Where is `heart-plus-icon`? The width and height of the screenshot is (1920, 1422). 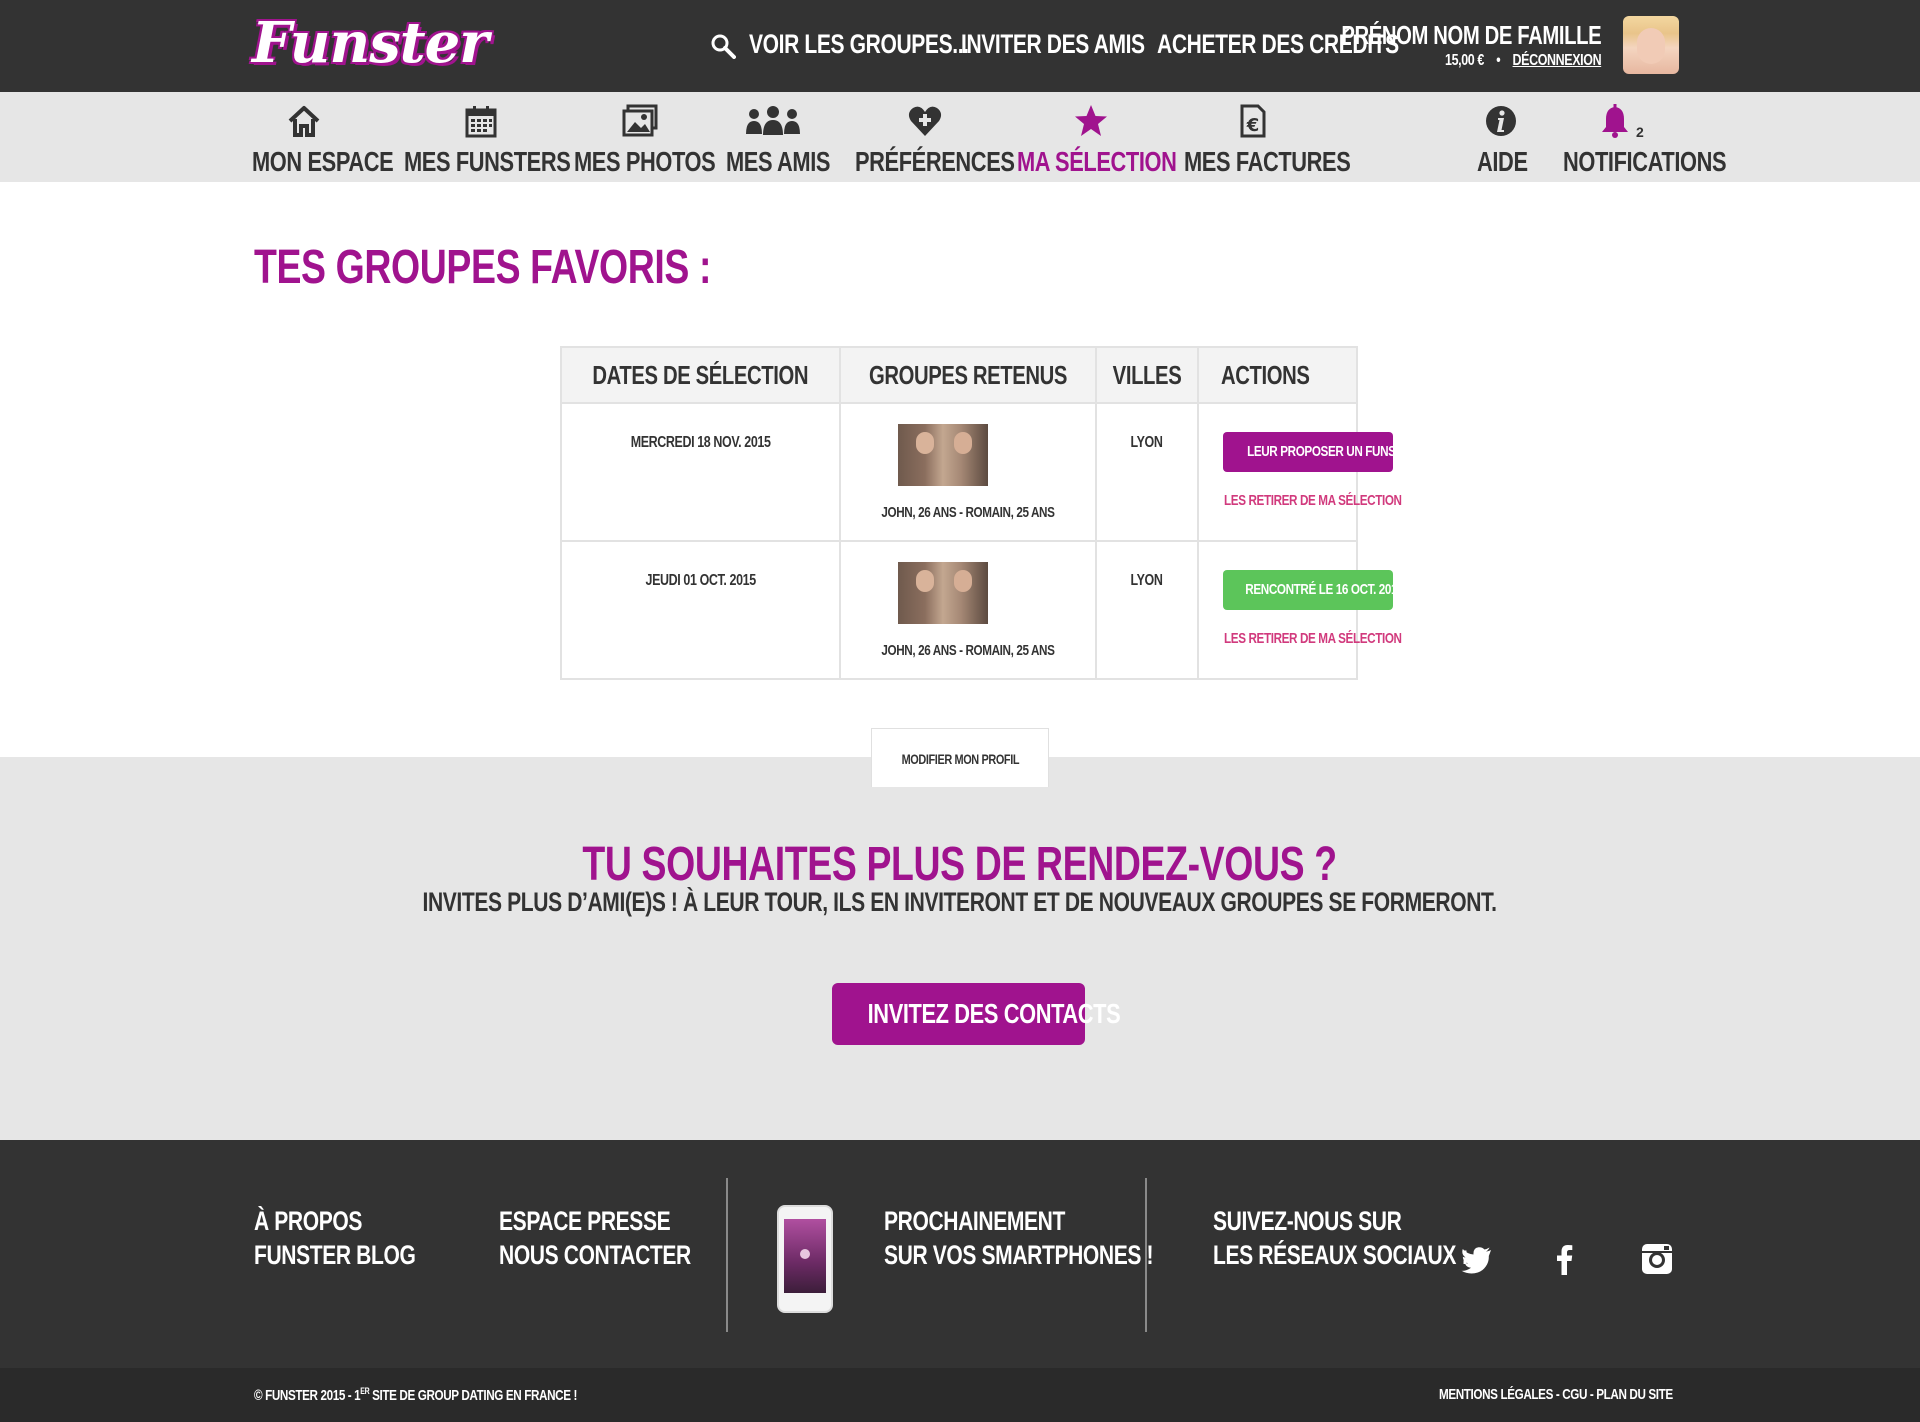
heart-plus-icon is located at coordinates (925, 121).